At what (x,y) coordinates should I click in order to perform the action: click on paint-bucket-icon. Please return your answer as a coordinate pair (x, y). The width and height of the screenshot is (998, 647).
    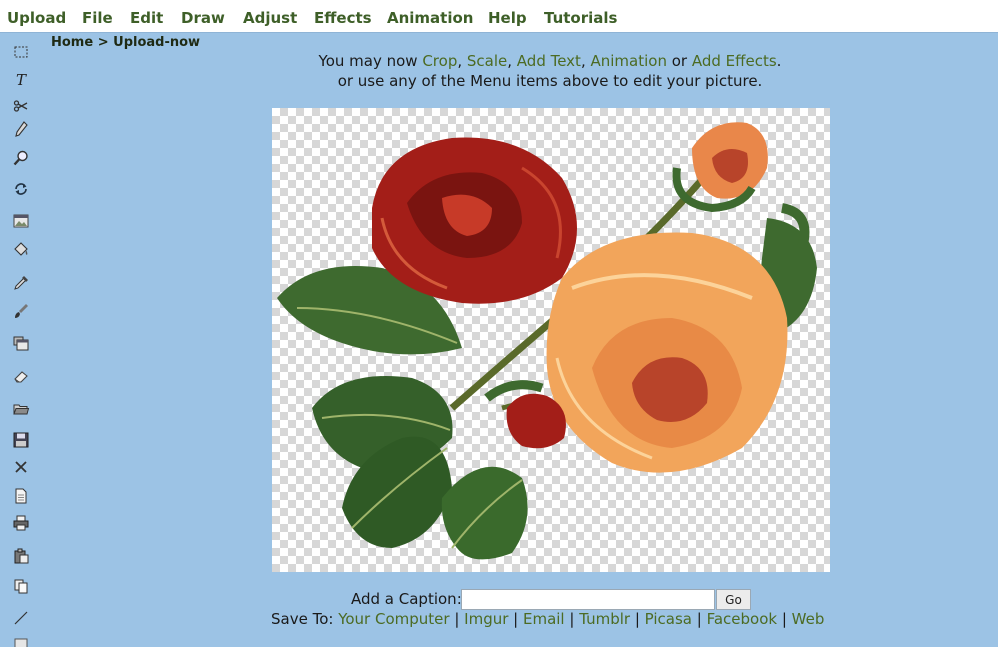
    Looking at the image, I should click on (21, 250).